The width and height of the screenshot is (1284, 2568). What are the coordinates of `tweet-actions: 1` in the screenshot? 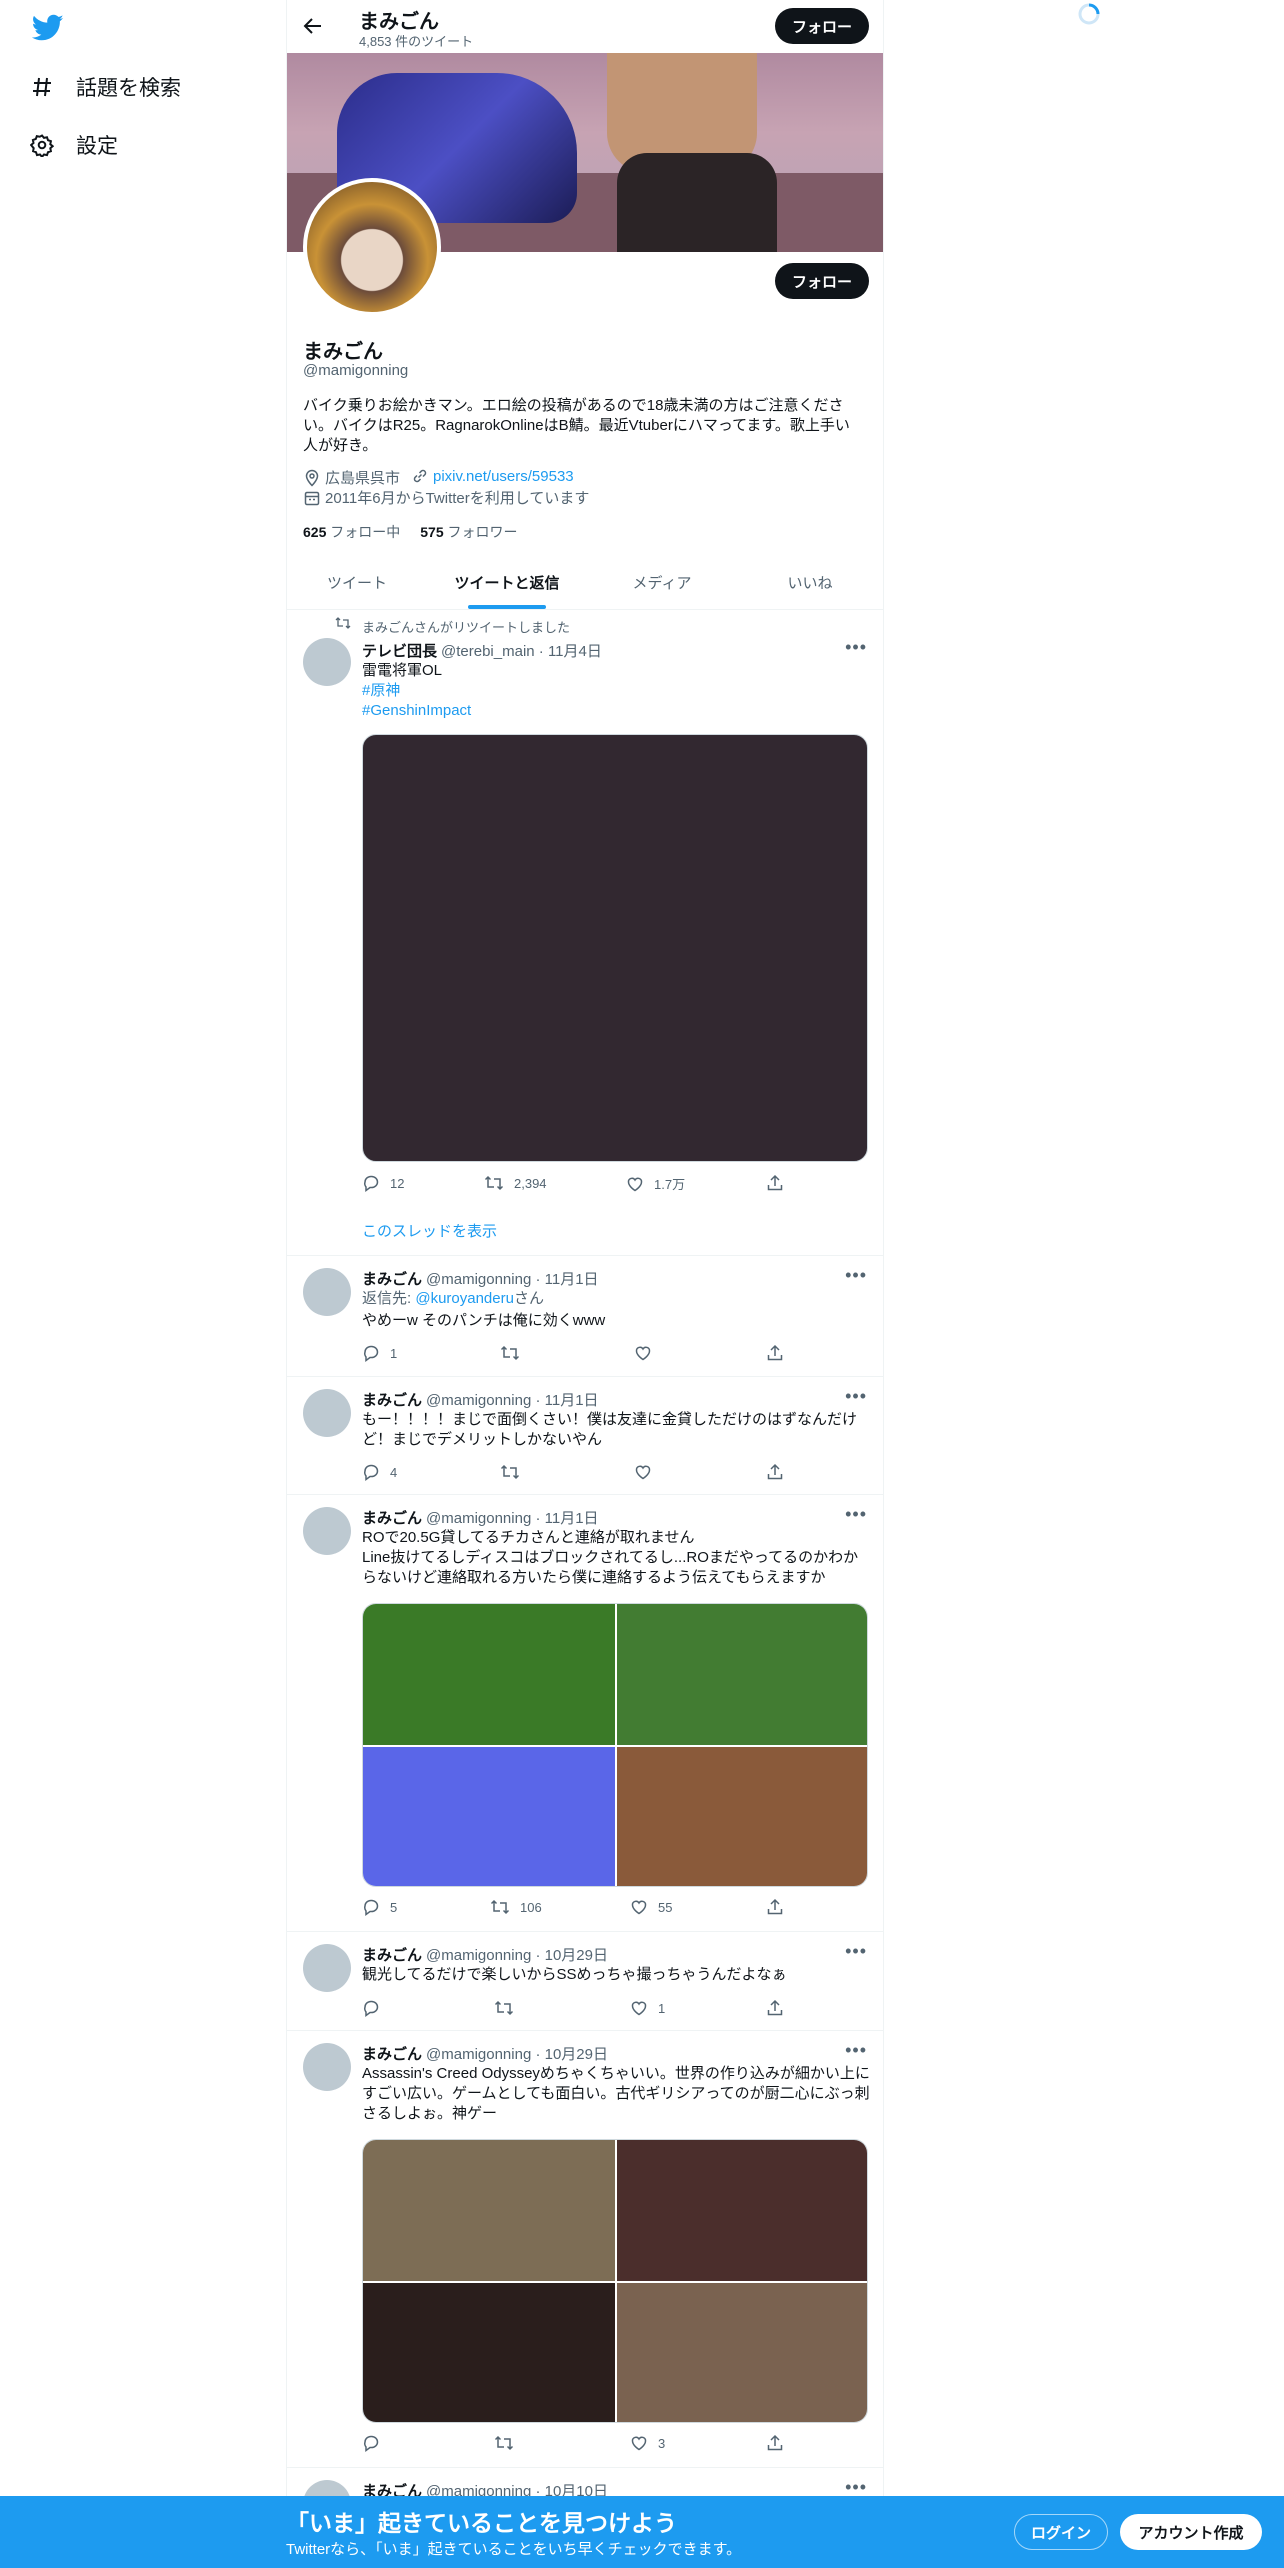 It's located at (582, 1354).